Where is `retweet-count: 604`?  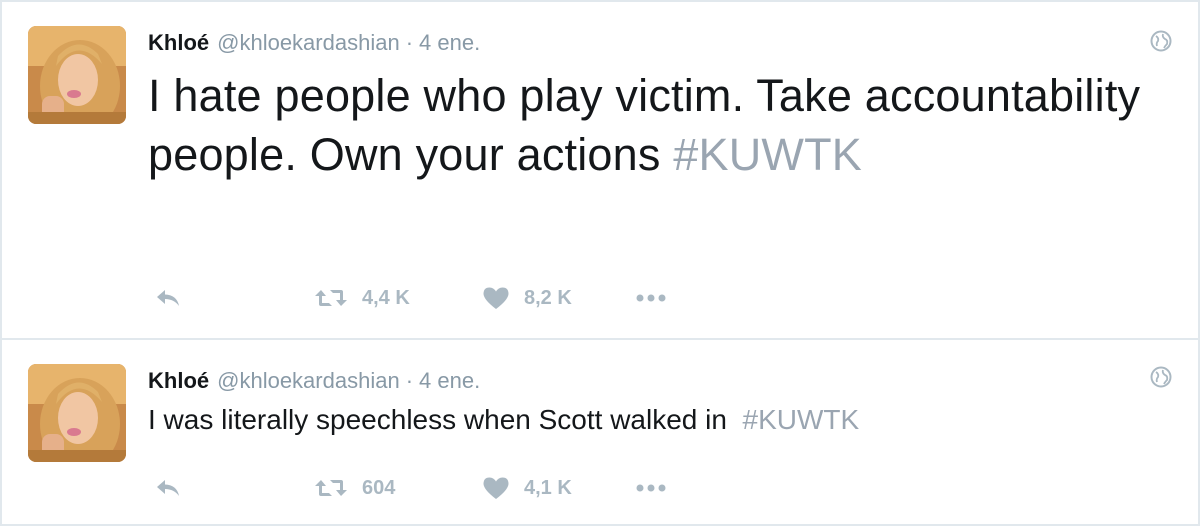
retweet-count: 604 is located at coordinates (379, 487).